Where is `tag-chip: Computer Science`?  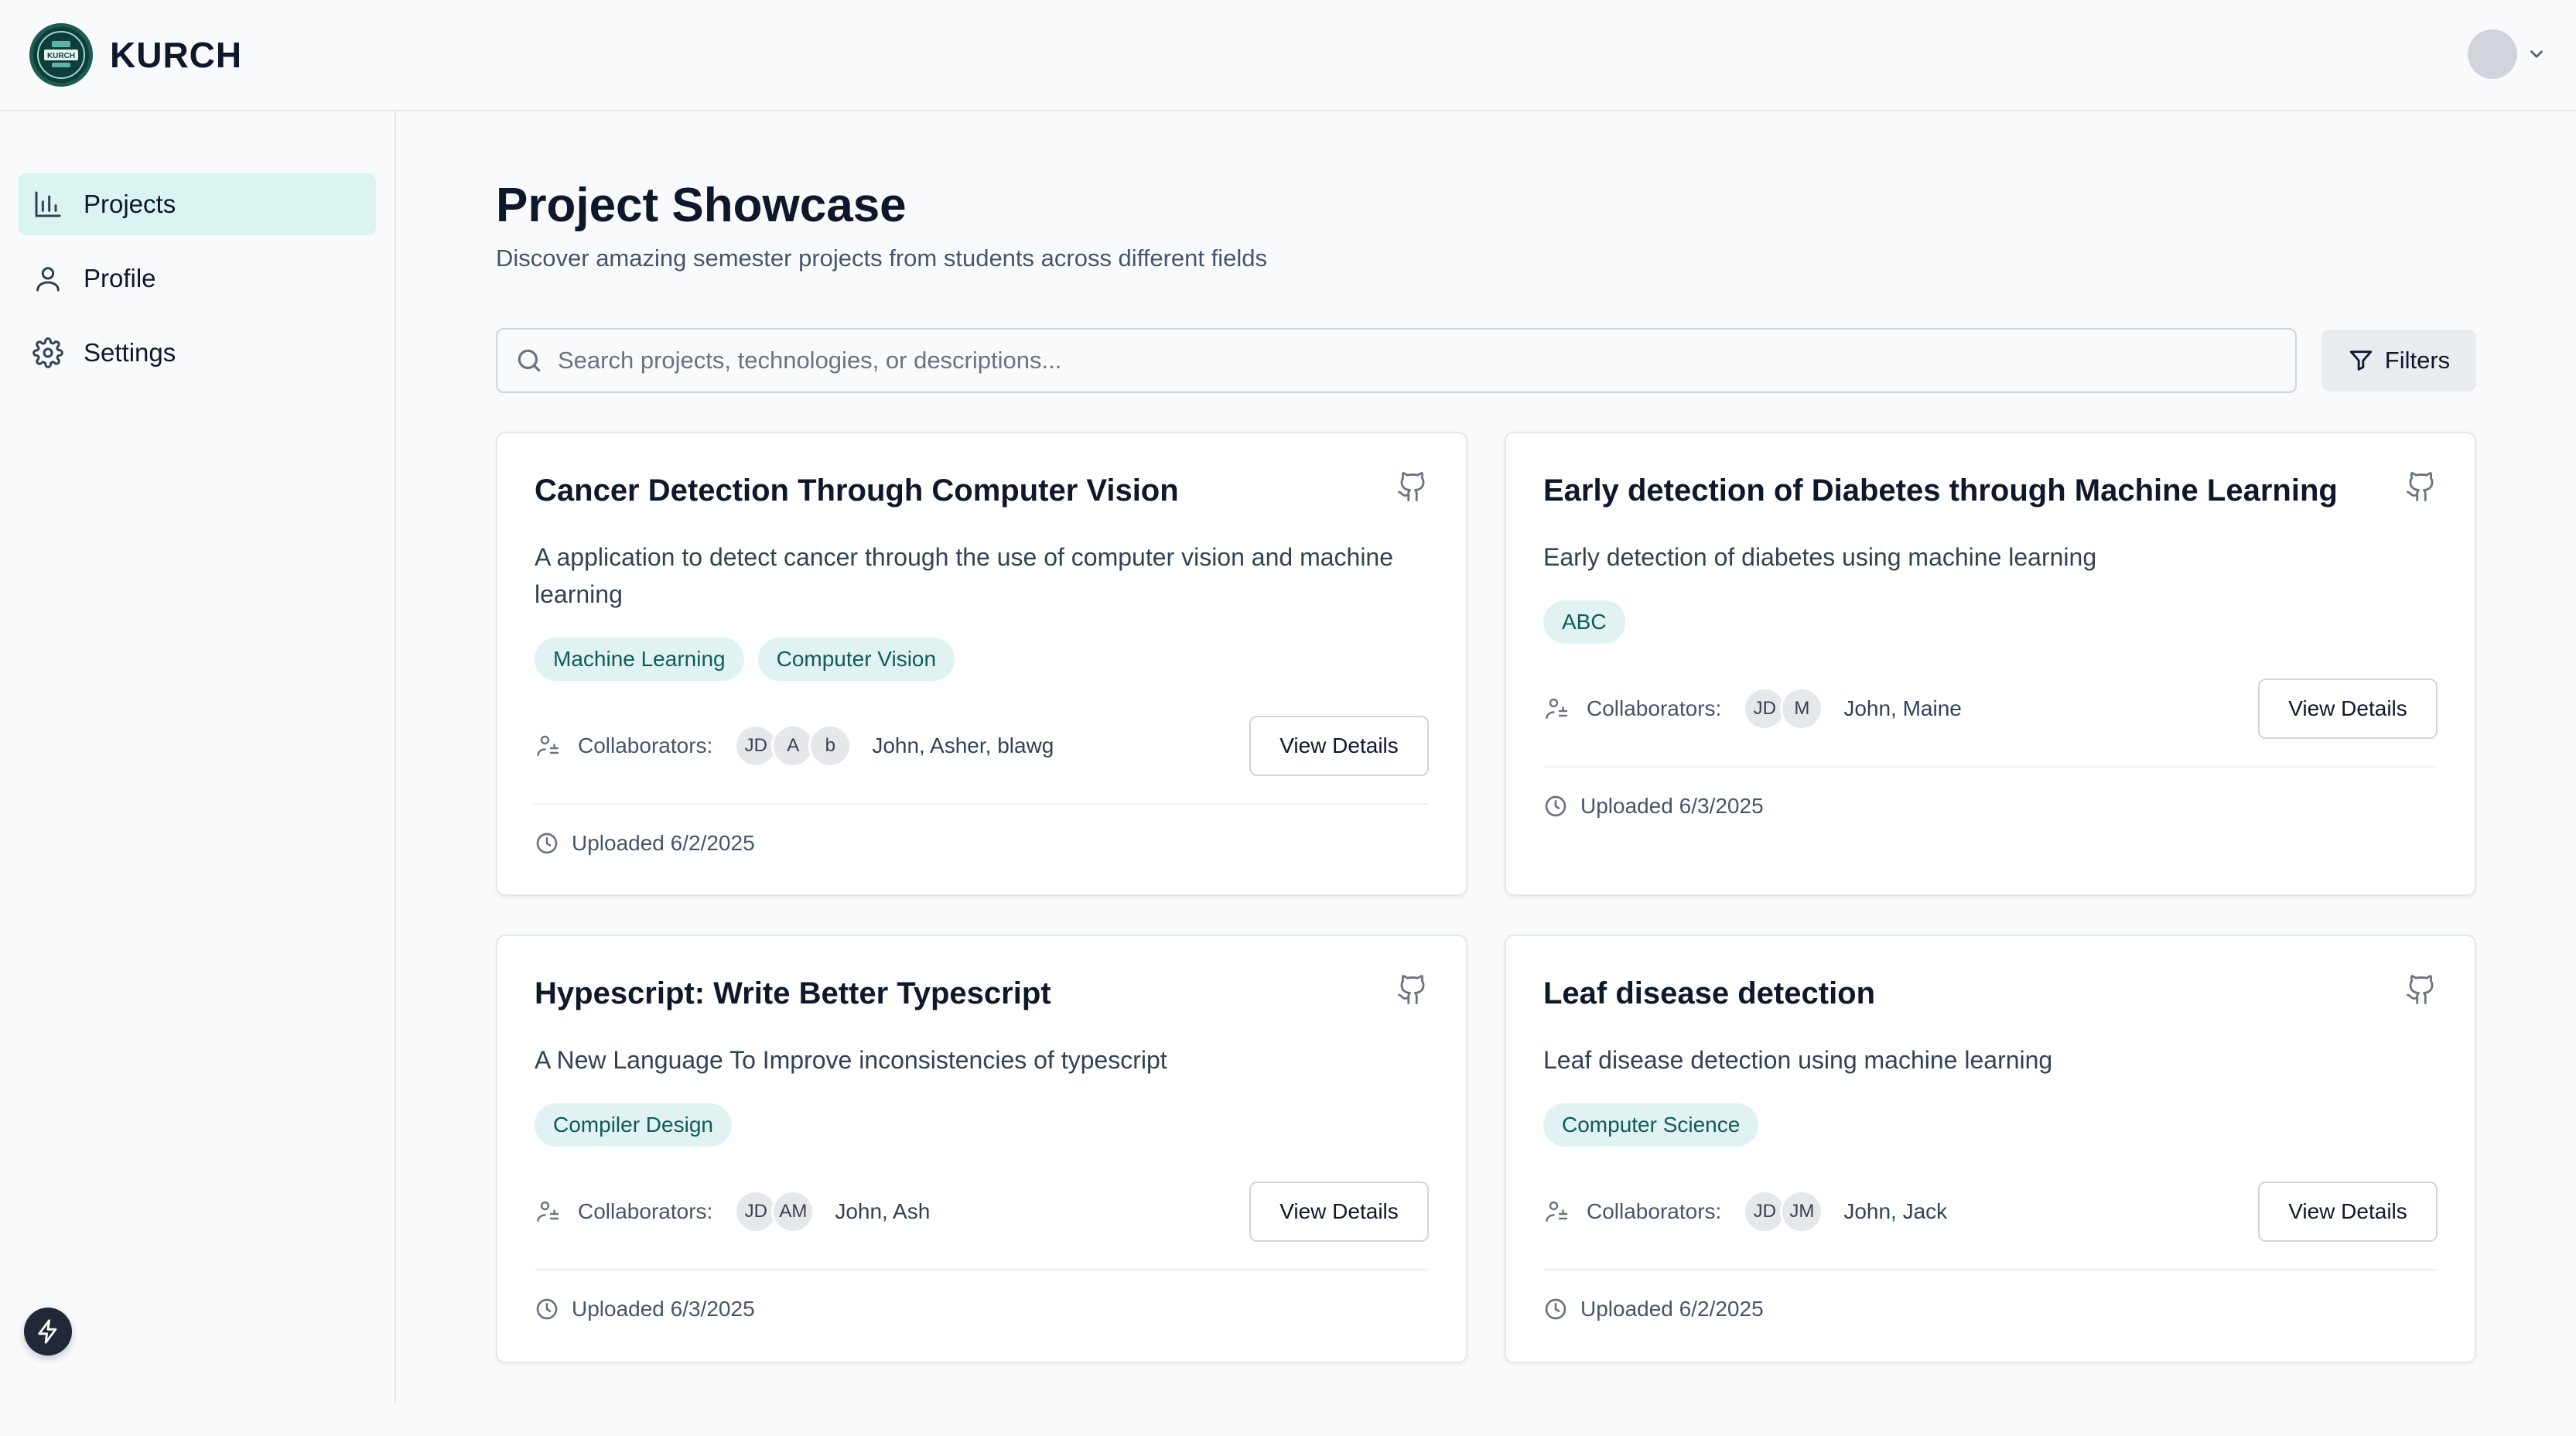 tag-chip: Computer Science is located at coordinates (1651, 1125).